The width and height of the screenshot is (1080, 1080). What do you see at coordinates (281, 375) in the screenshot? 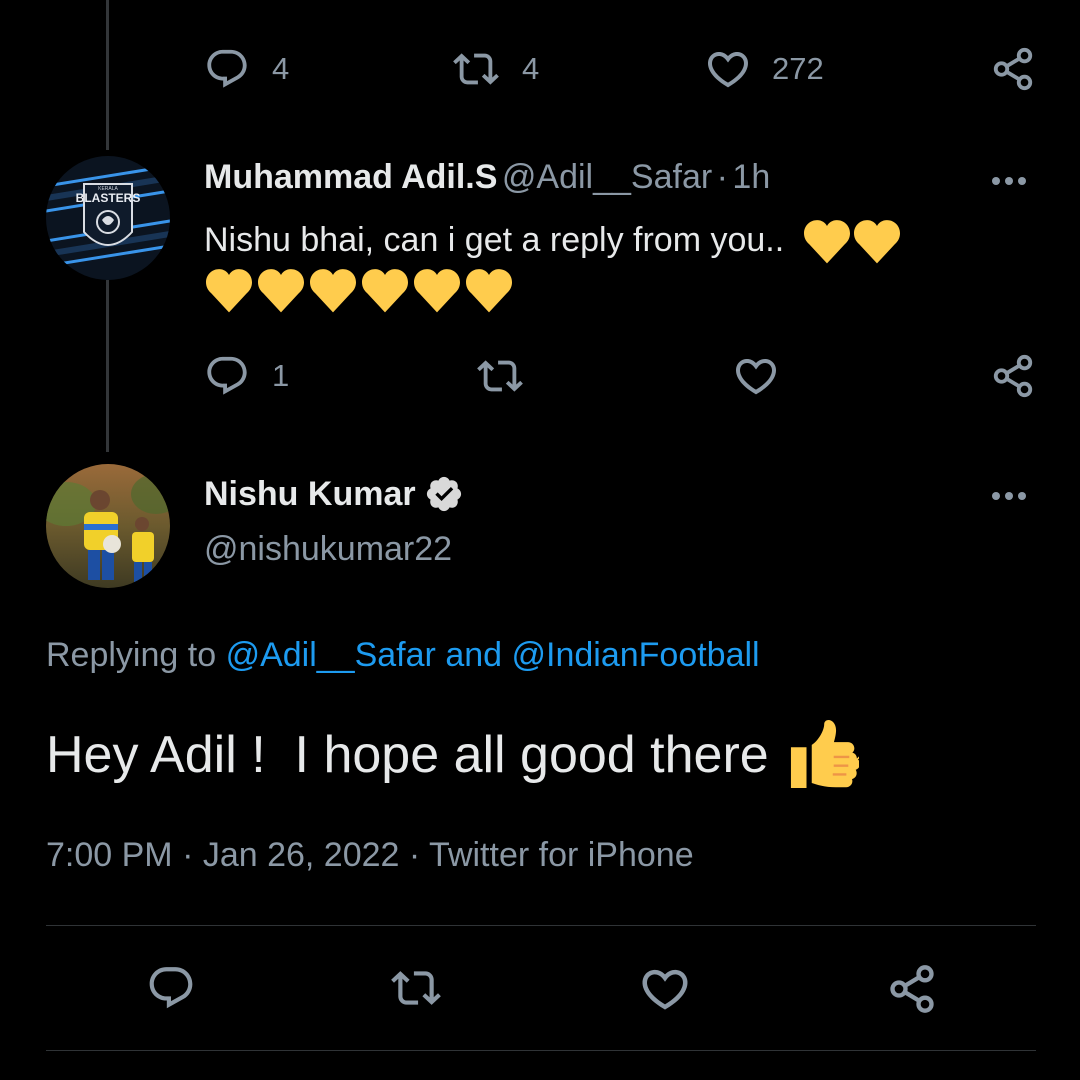
I see `reply-reply-count: 1` at bounding box center [281, 375].